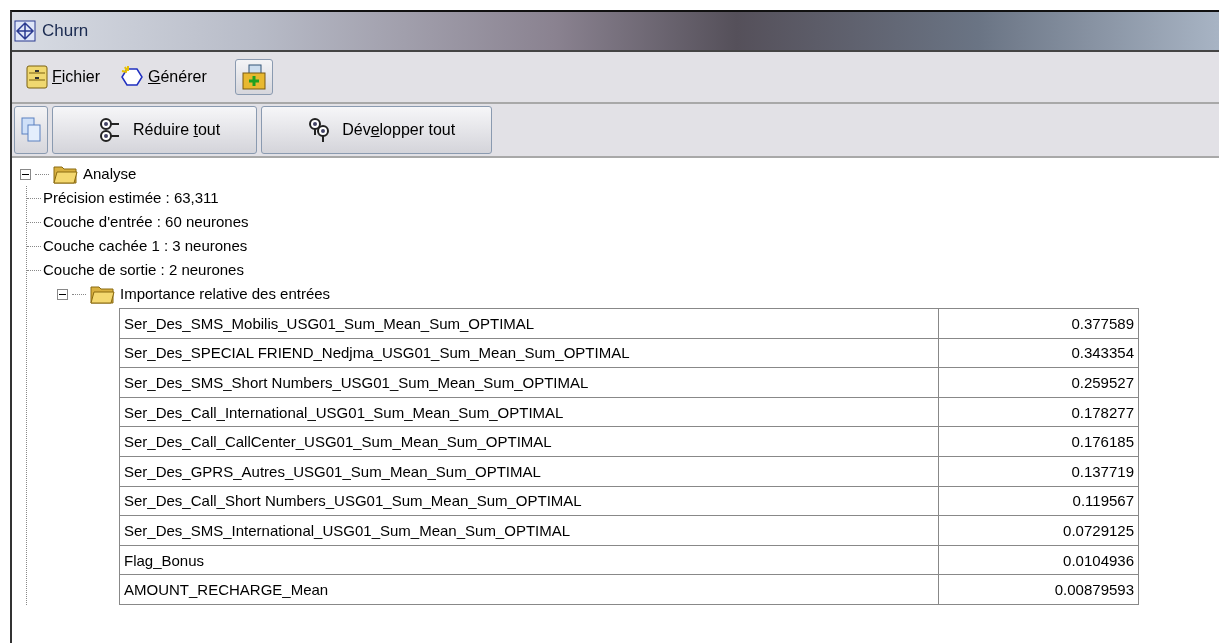  I want to click on hexagon-icon, so click(132, 77).